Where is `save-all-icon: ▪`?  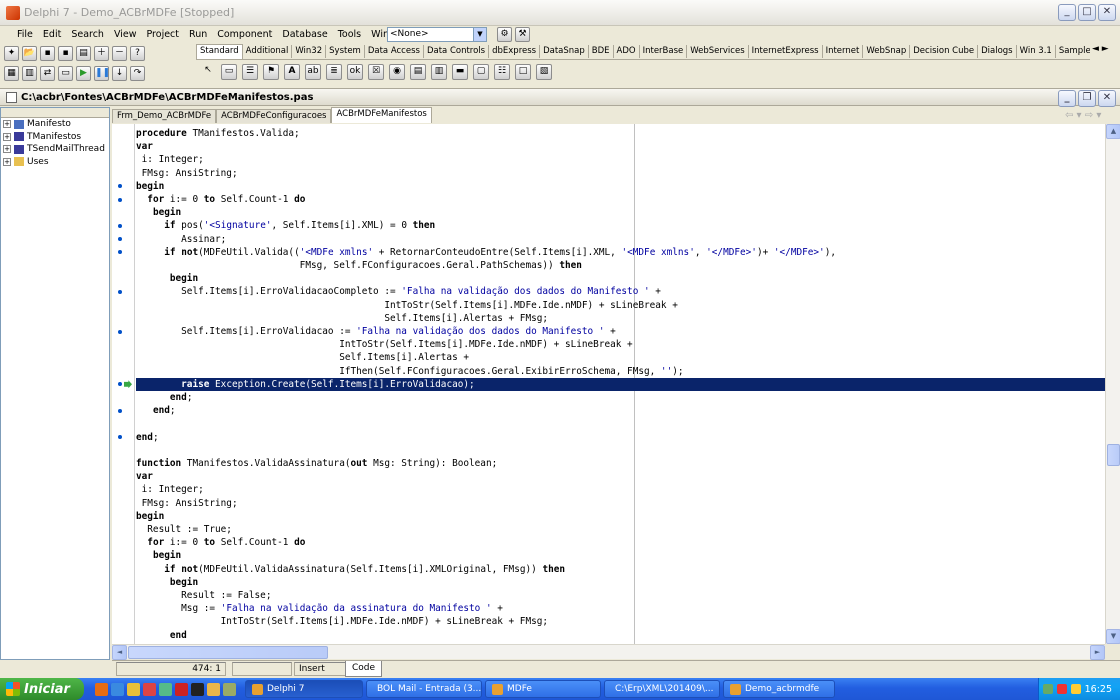
save-all-icon: ▪ is located at coordinates (65, 53).